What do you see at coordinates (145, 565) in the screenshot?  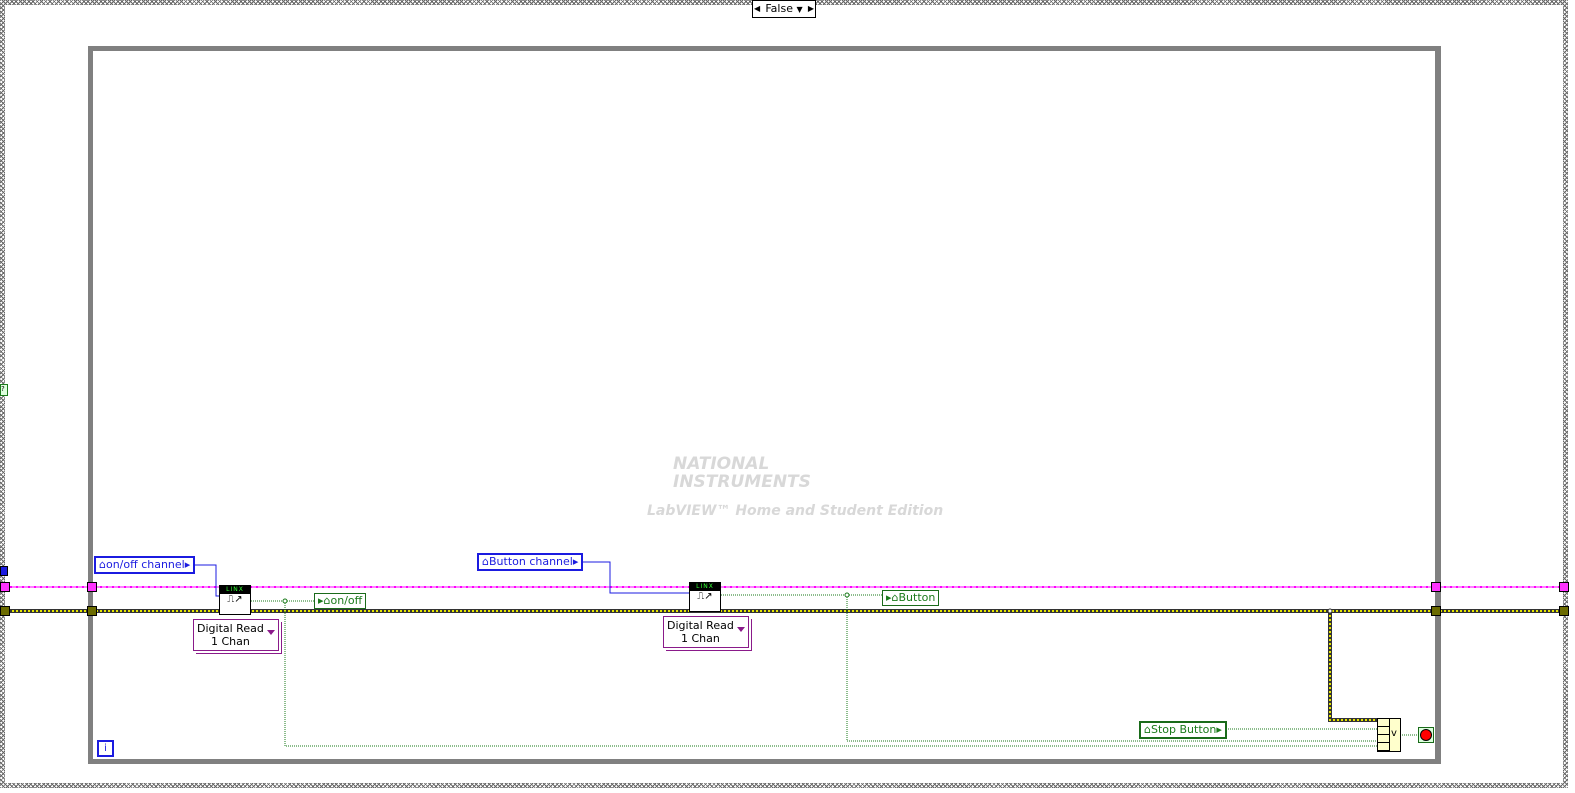 I see `onoff-channel-control: ⌂on/off channel▸` at bounding box center [145, 565].